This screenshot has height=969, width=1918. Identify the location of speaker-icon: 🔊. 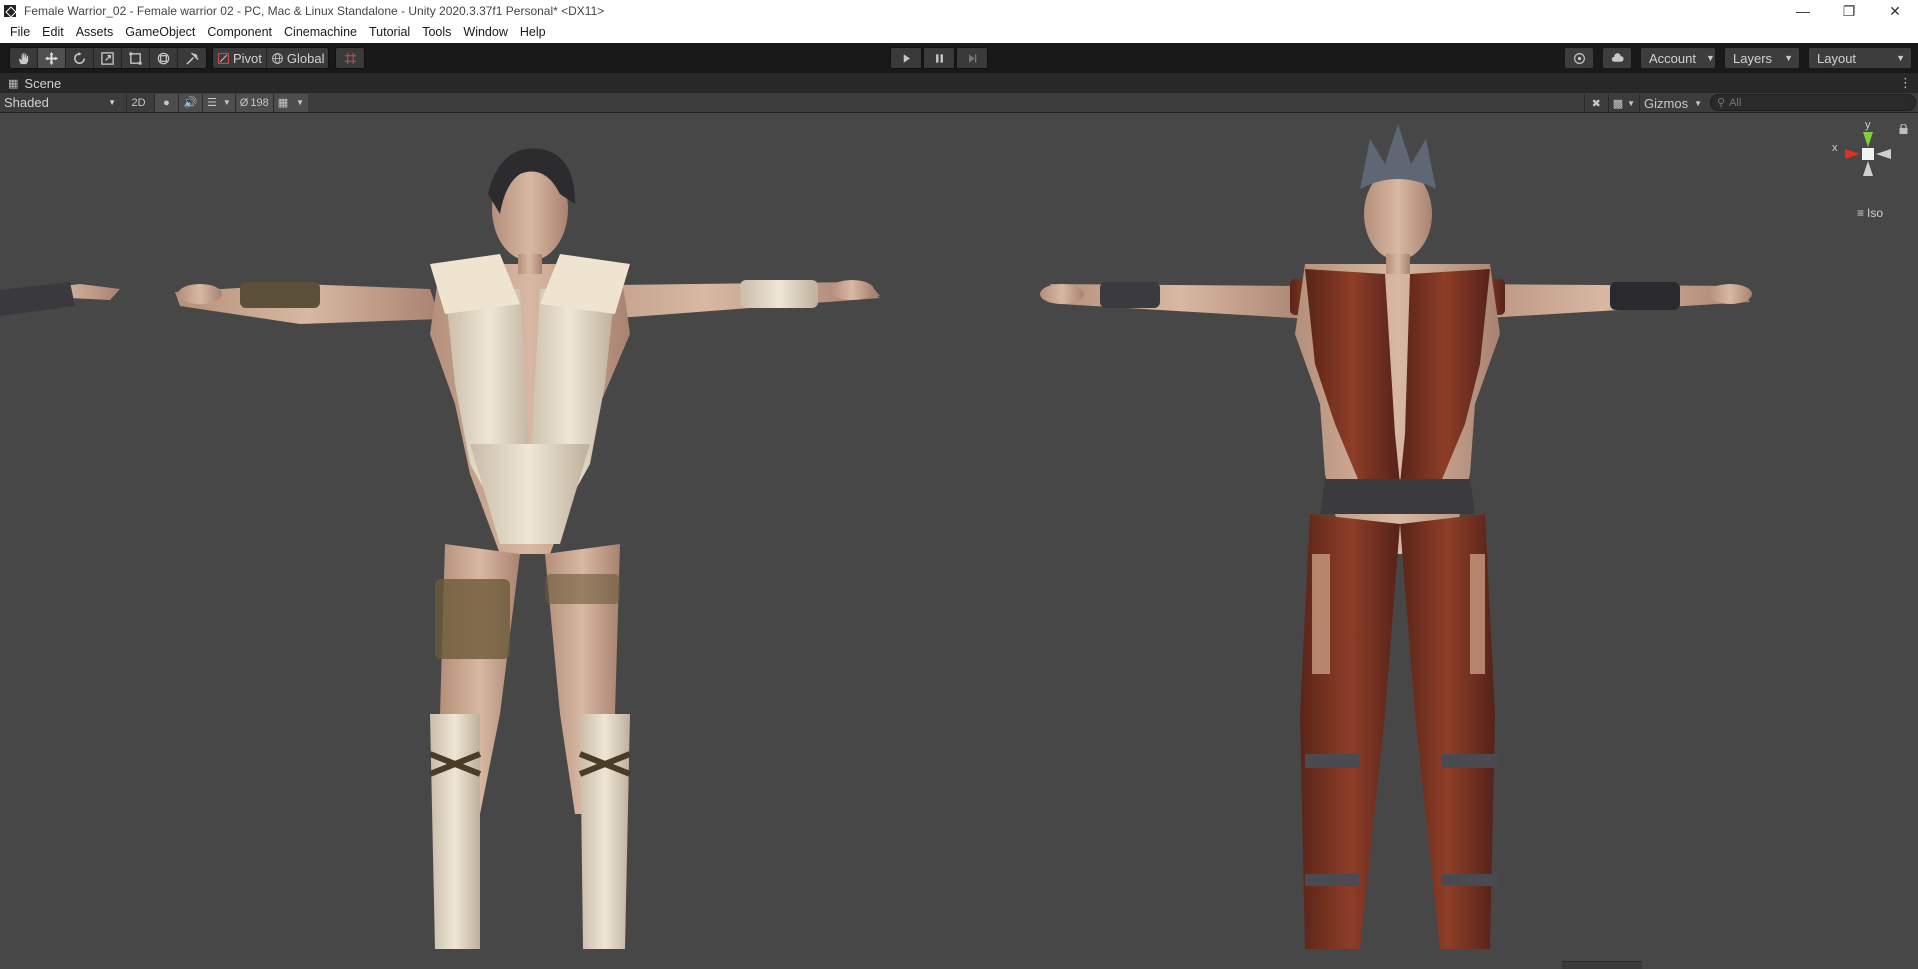
(190, 103).